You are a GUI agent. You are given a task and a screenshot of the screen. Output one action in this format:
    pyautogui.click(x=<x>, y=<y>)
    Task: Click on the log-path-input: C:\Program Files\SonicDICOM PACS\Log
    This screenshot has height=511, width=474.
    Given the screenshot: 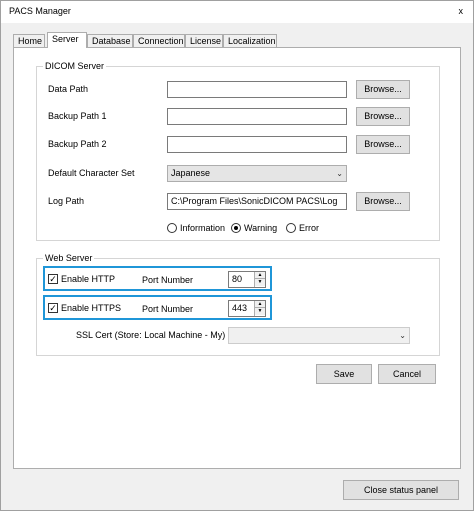 What is the action you would take?
    pyautogui.click(x=257, y=201)
    